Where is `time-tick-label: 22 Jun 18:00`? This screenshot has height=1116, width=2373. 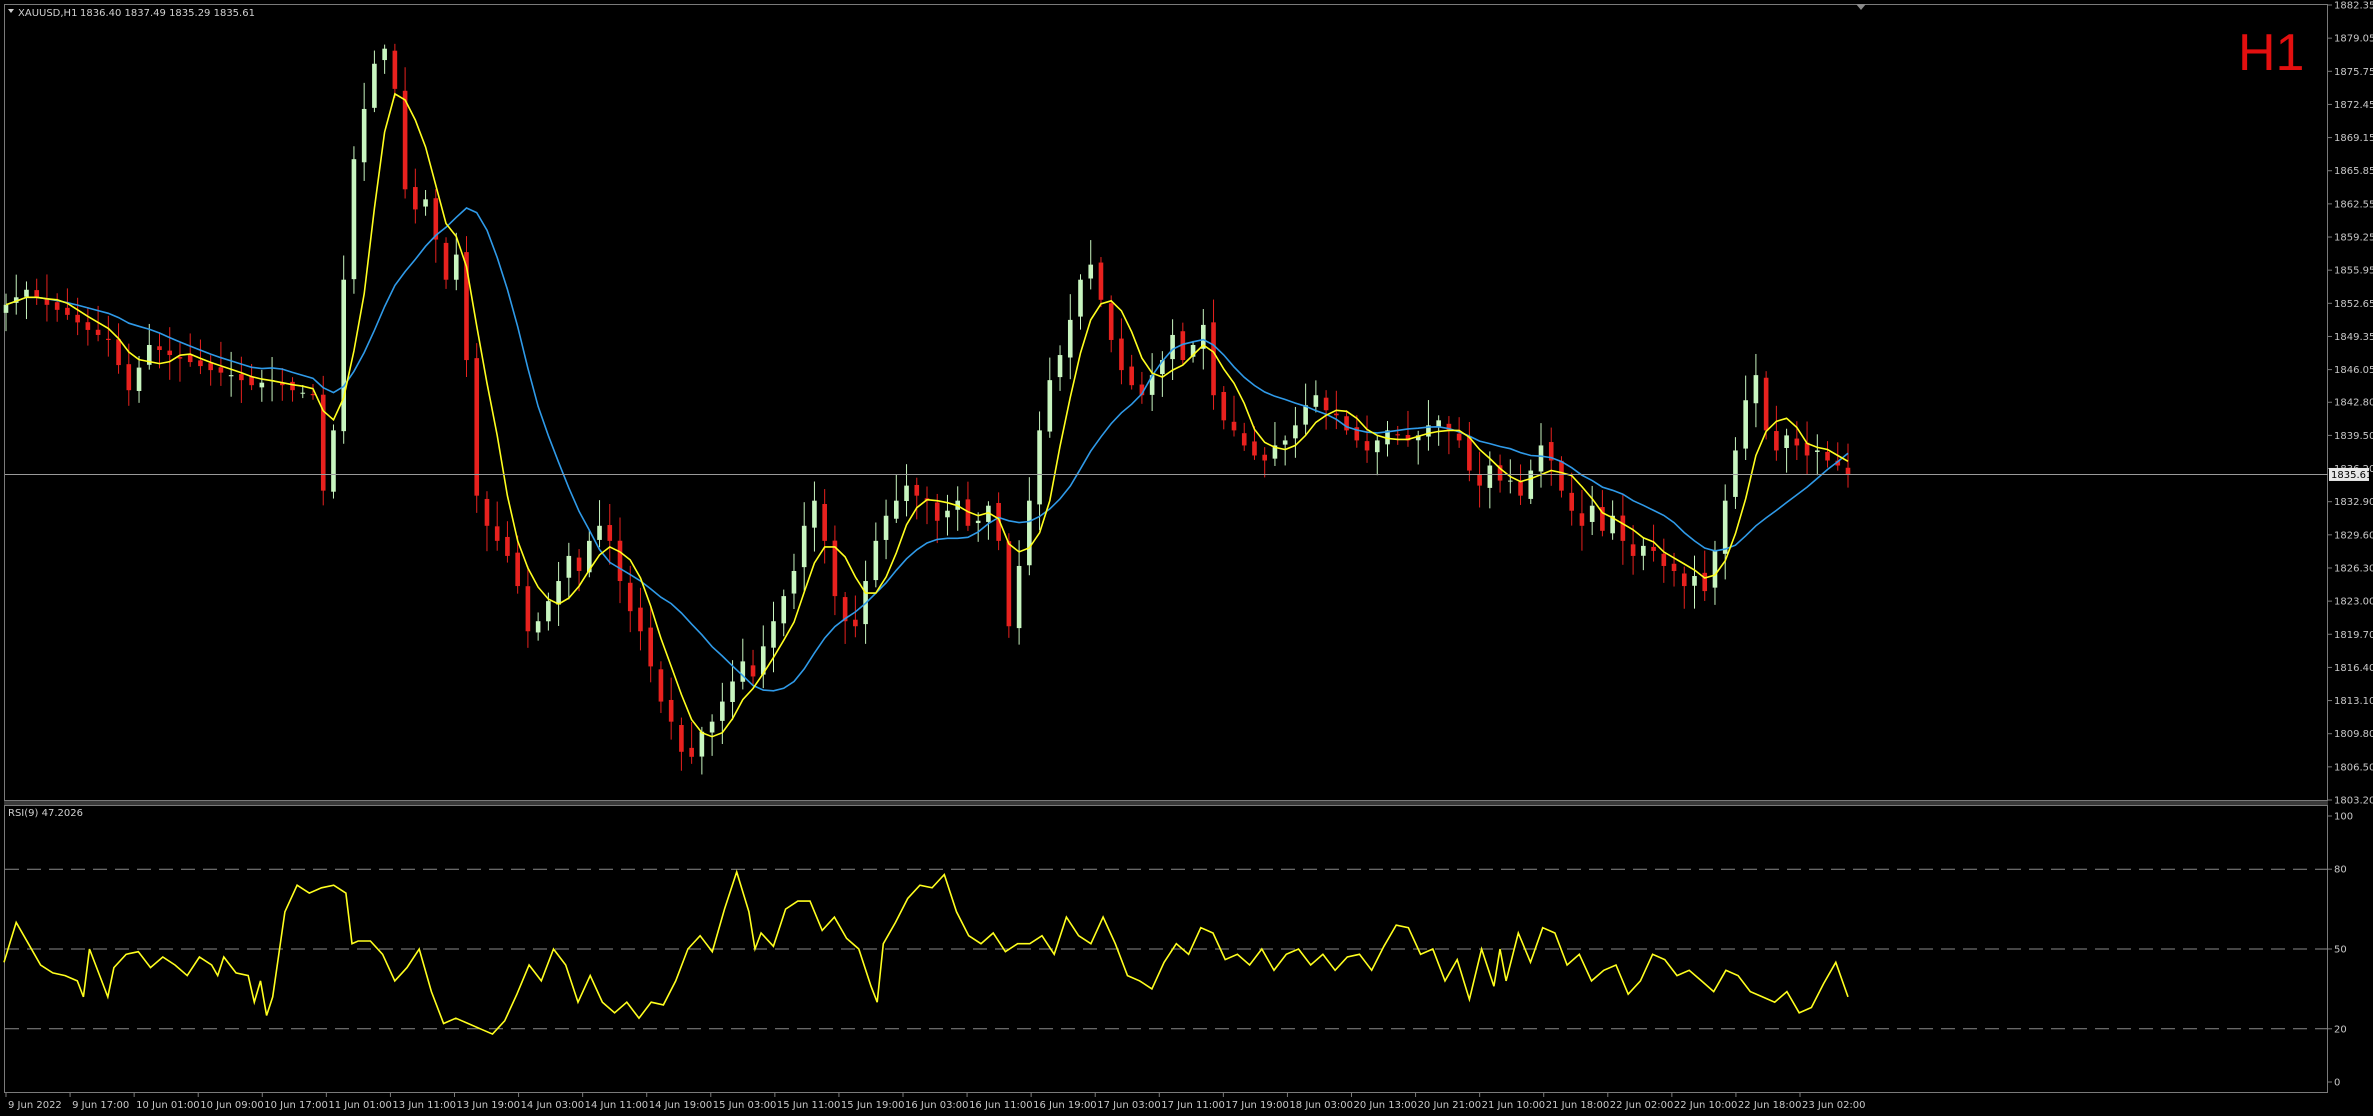 time-tick-label: 22 Jun 18:00 is located at coordinates (1770, 1105).